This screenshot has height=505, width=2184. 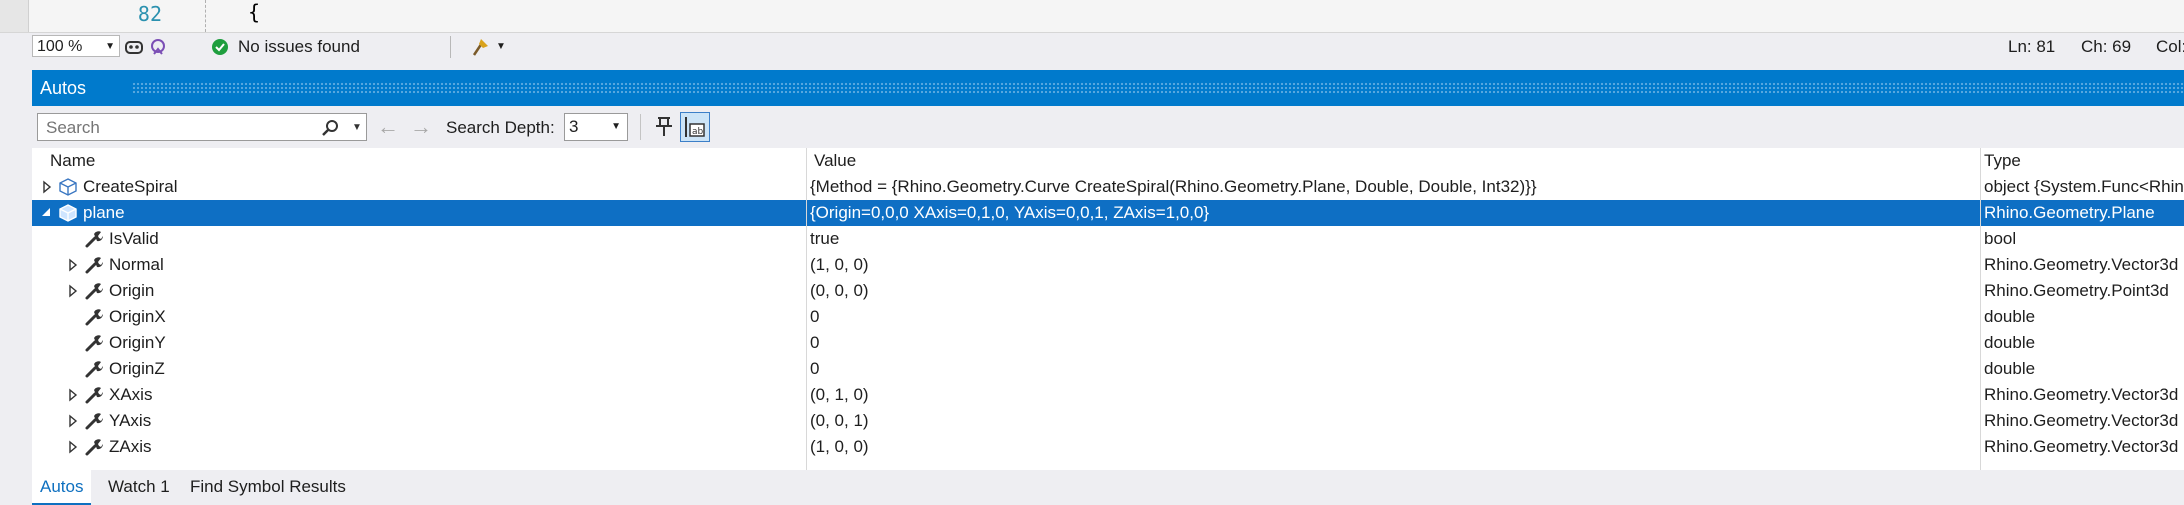 I want to click on table-row: OriginX 0 double, so click(x=1108, y=317).